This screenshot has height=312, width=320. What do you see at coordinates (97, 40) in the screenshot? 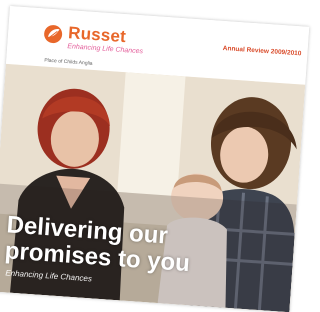
I see `russet-logo: Russet Enhancing Life Chances` at bounding box center [97, 40].